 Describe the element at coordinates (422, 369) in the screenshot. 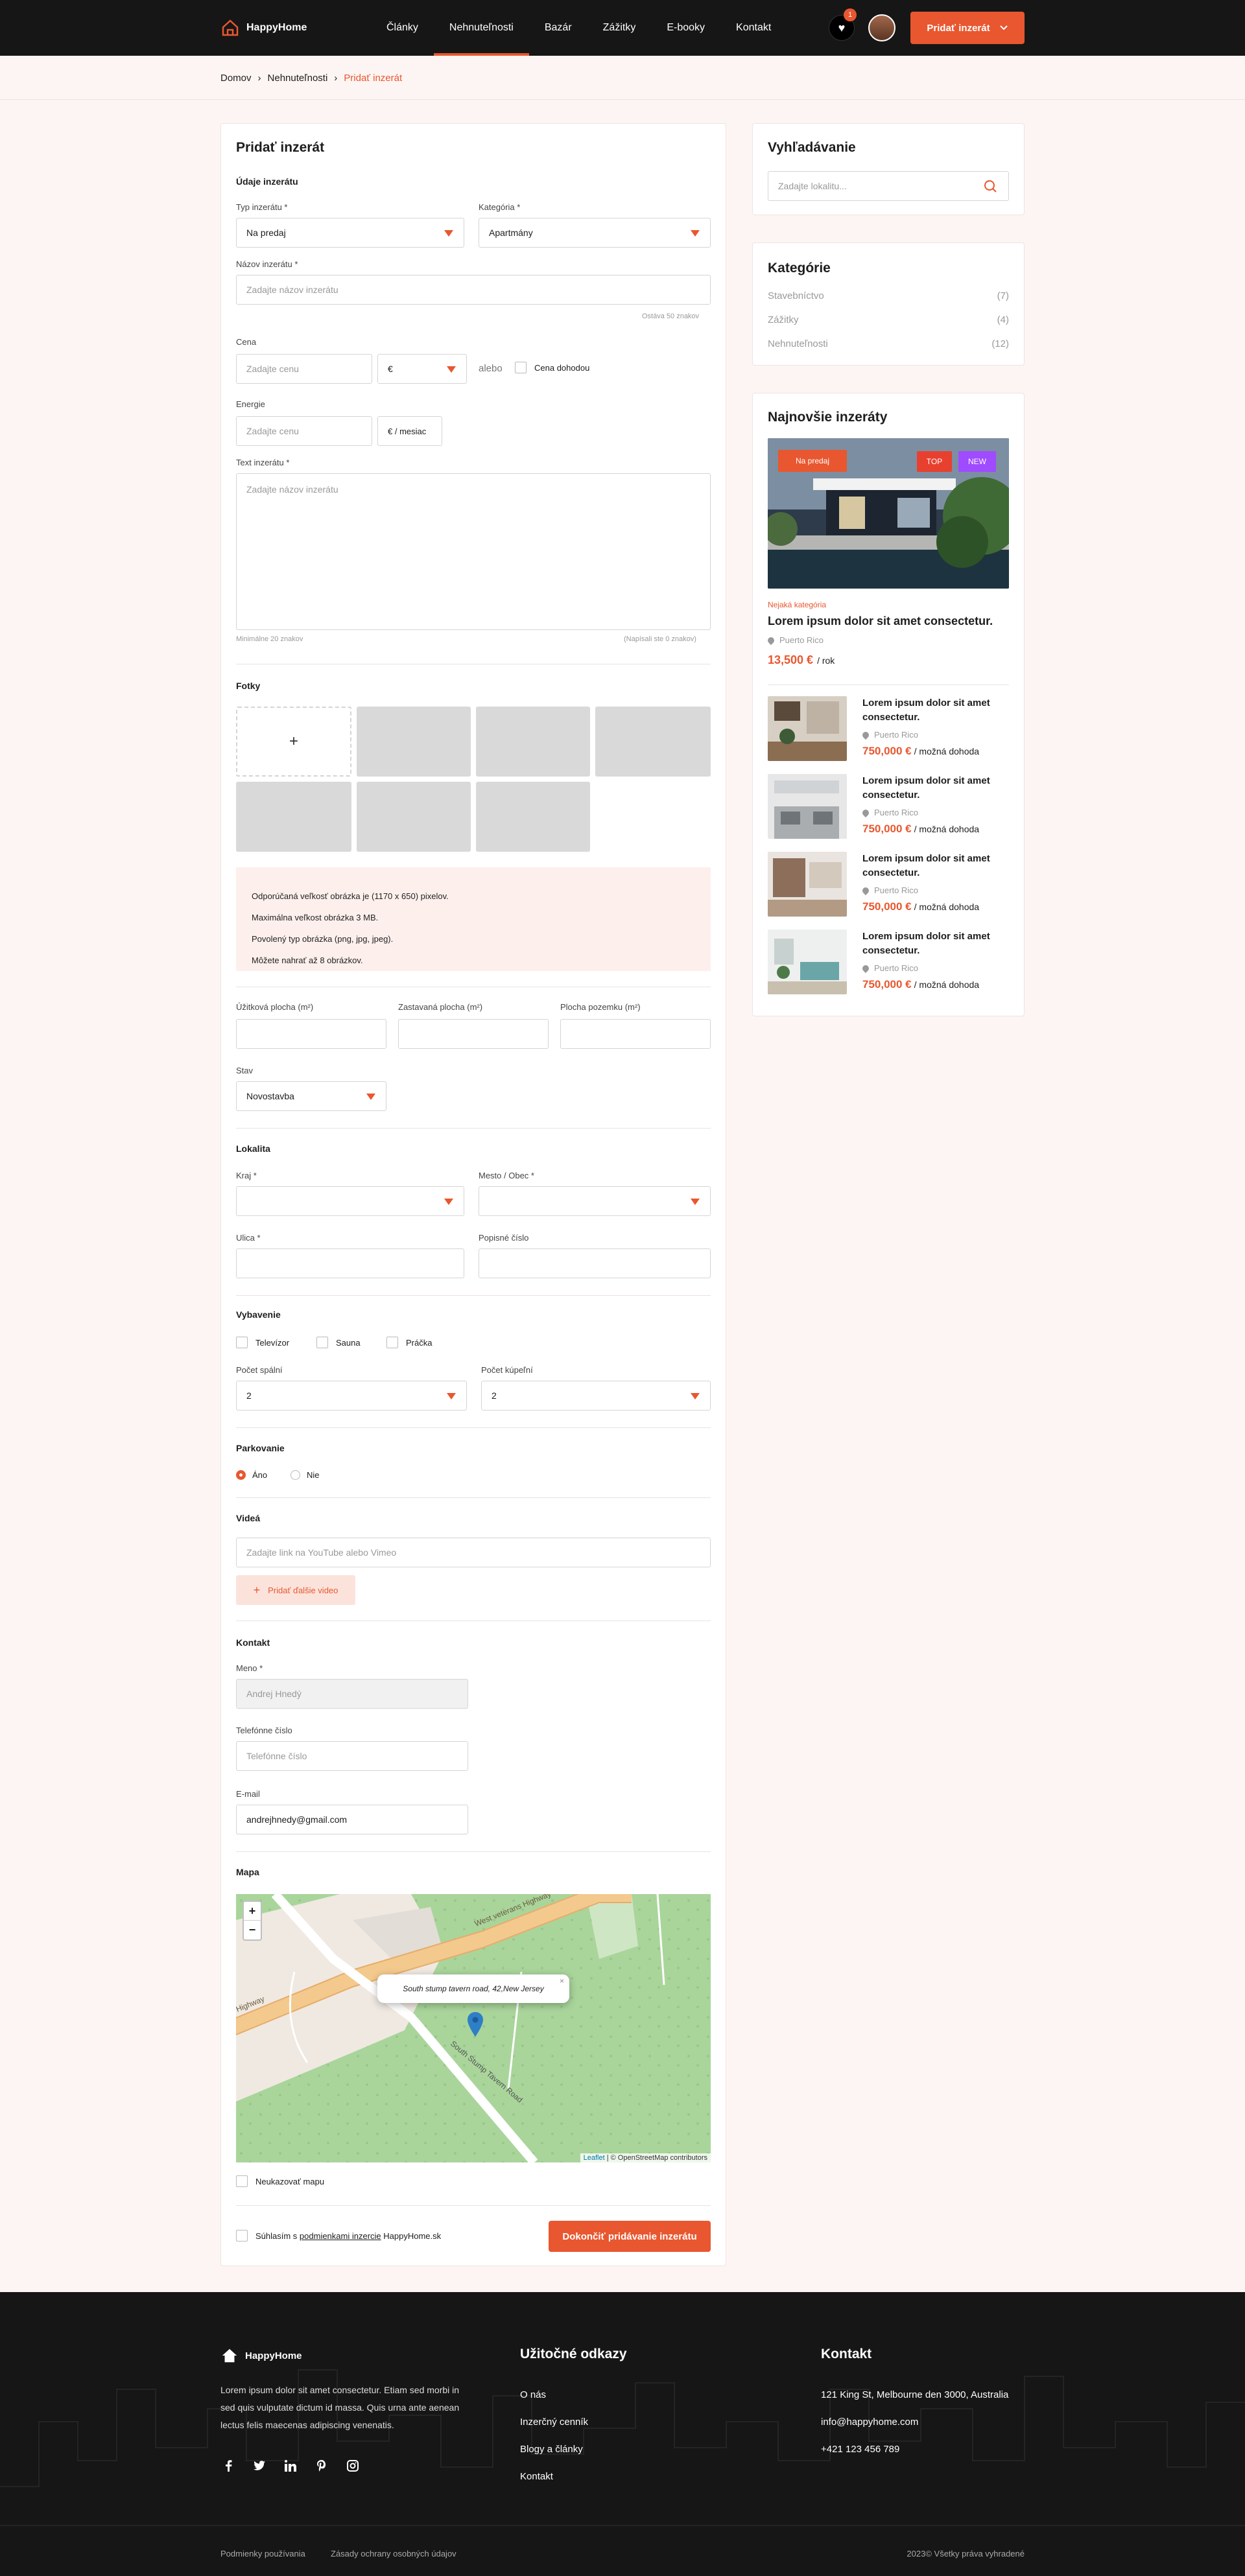

I see `currency-select: €` at that location.